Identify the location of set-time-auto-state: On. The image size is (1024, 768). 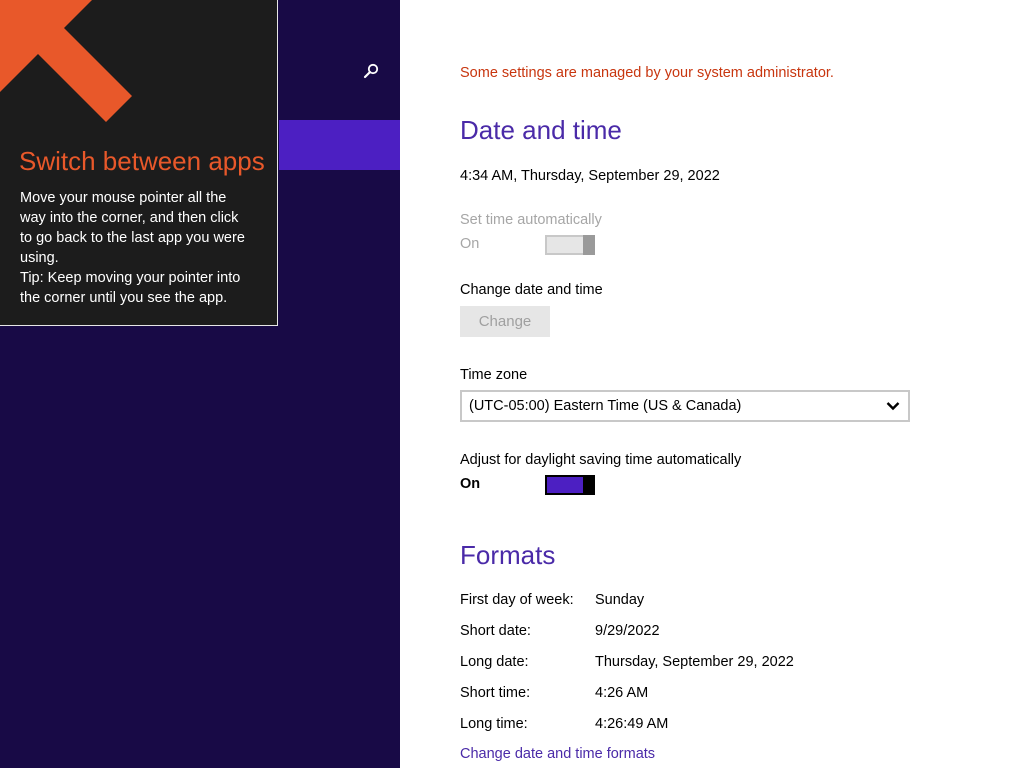
(470, 244).